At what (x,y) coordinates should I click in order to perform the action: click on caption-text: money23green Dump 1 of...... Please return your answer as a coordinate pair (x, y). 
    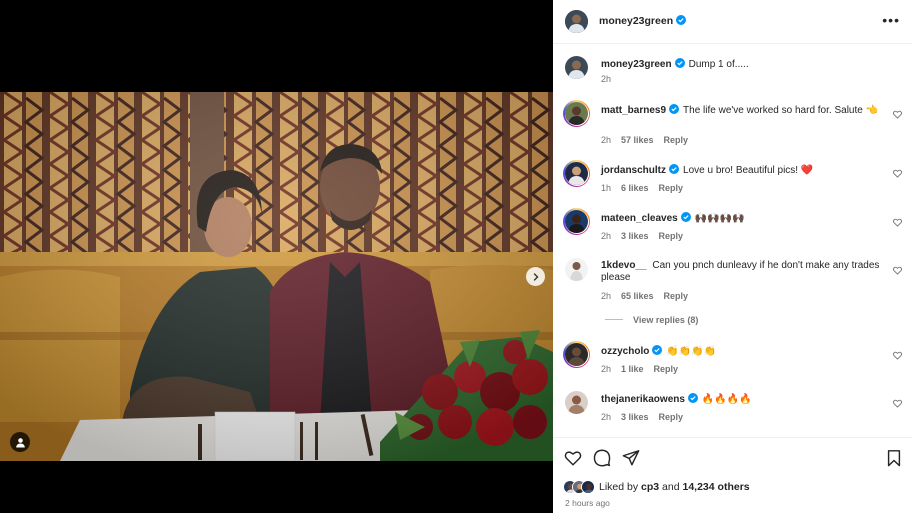
    Looking at the image, I should click on (741, 64).